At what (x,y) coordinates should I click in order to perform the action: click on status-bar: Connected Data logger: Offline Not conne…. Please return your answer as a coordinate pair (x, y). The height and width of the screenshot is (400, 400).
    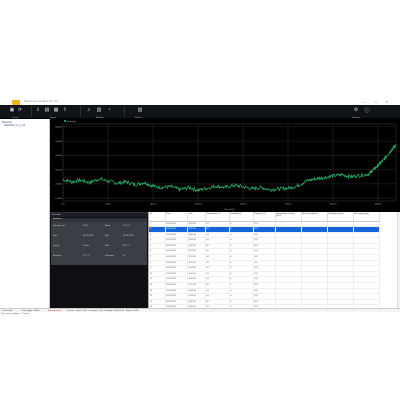
    Looking at the image, I should click on (200, 310).